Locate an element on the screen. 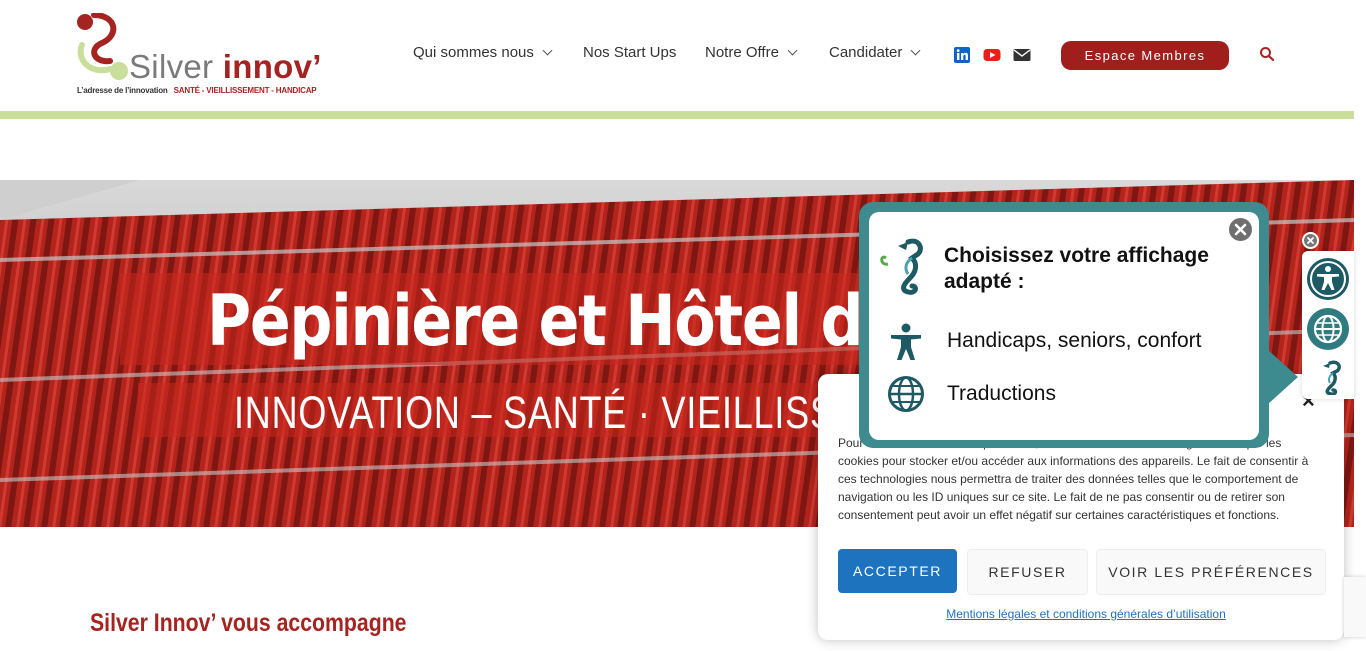 The width and height of the screenshot is (1366, 651). translate-globe-icon is located at coordinates (1328, 329).